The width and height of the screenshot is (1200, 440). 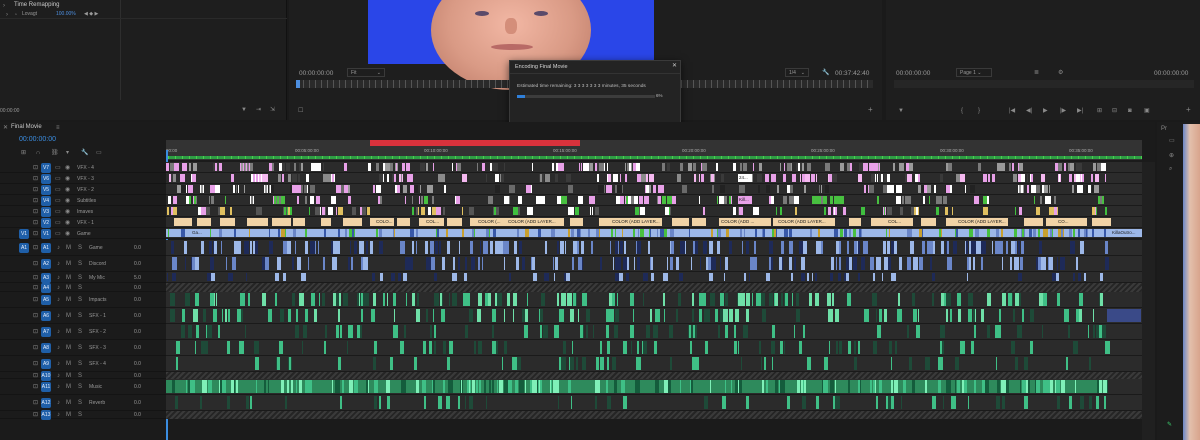 What do you see at coordinates (46, 348) in the screenshot?
I see `track-target-a8: A8` at bounding box center [46, 348].